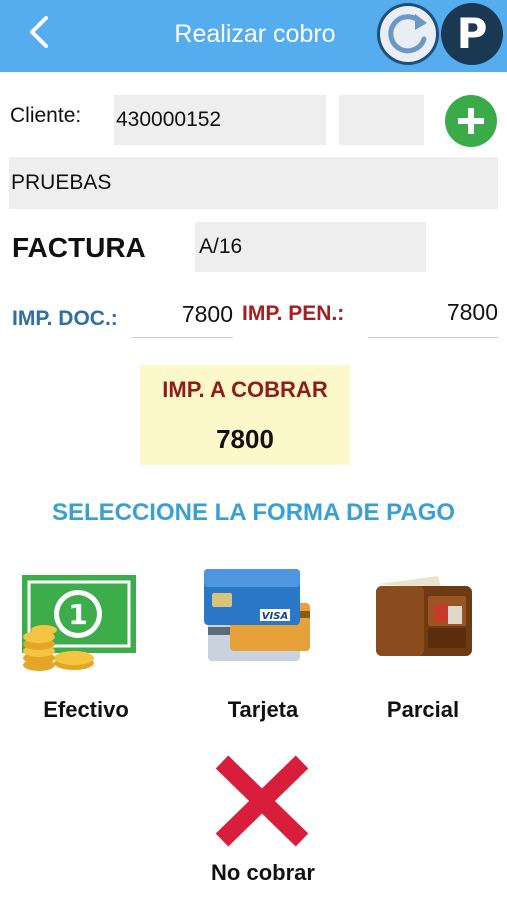 The image size is (507, 900). I want to click on payment-method-title: SELECCIONE LA FORMA DE PAGO, so click(253, 512).